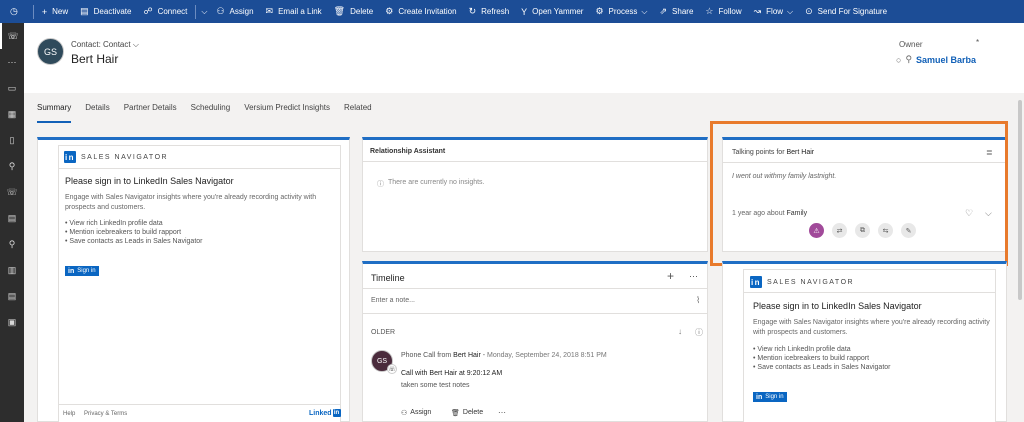  Describe the element at coordinates (101, 44) in the screenshot. I see `entity-type-label: Contact` at that location.